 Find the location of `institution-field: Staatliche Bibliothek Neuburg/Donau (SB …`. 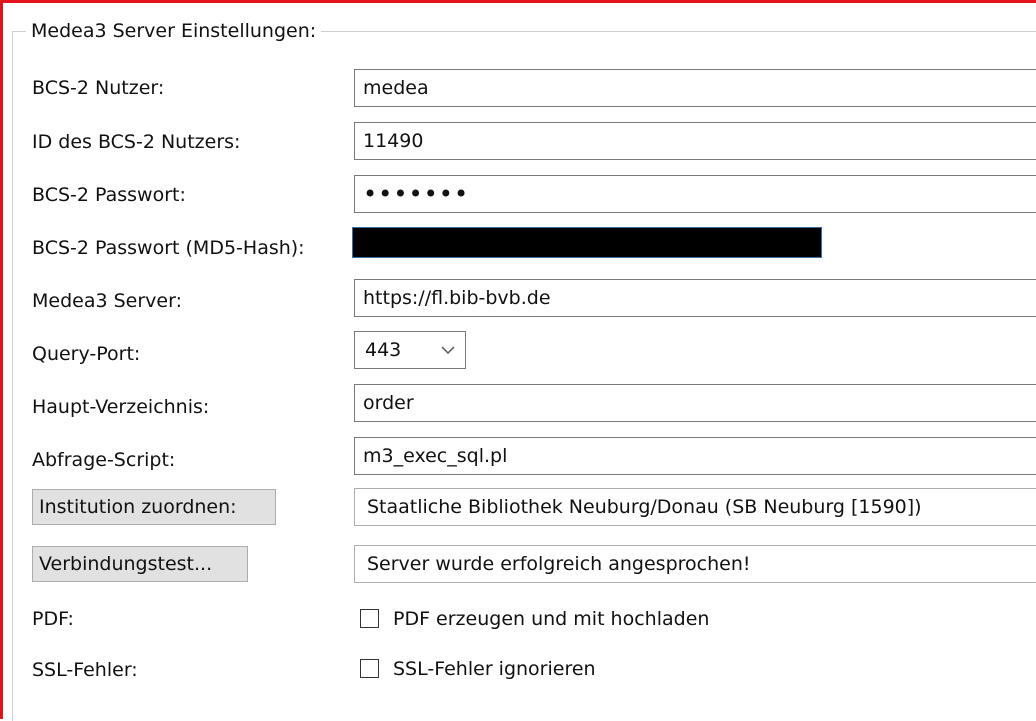

institution-field: Staatliche Bibliothek Neuburg/Donau (SB … is located at coordinates (695, 507).